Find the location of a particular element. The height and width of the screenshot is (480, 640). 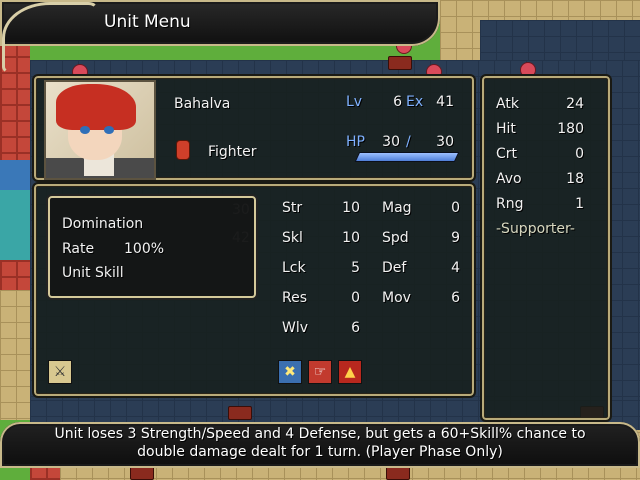

flame-icon: ▲ is located at coordinates (350, 372).